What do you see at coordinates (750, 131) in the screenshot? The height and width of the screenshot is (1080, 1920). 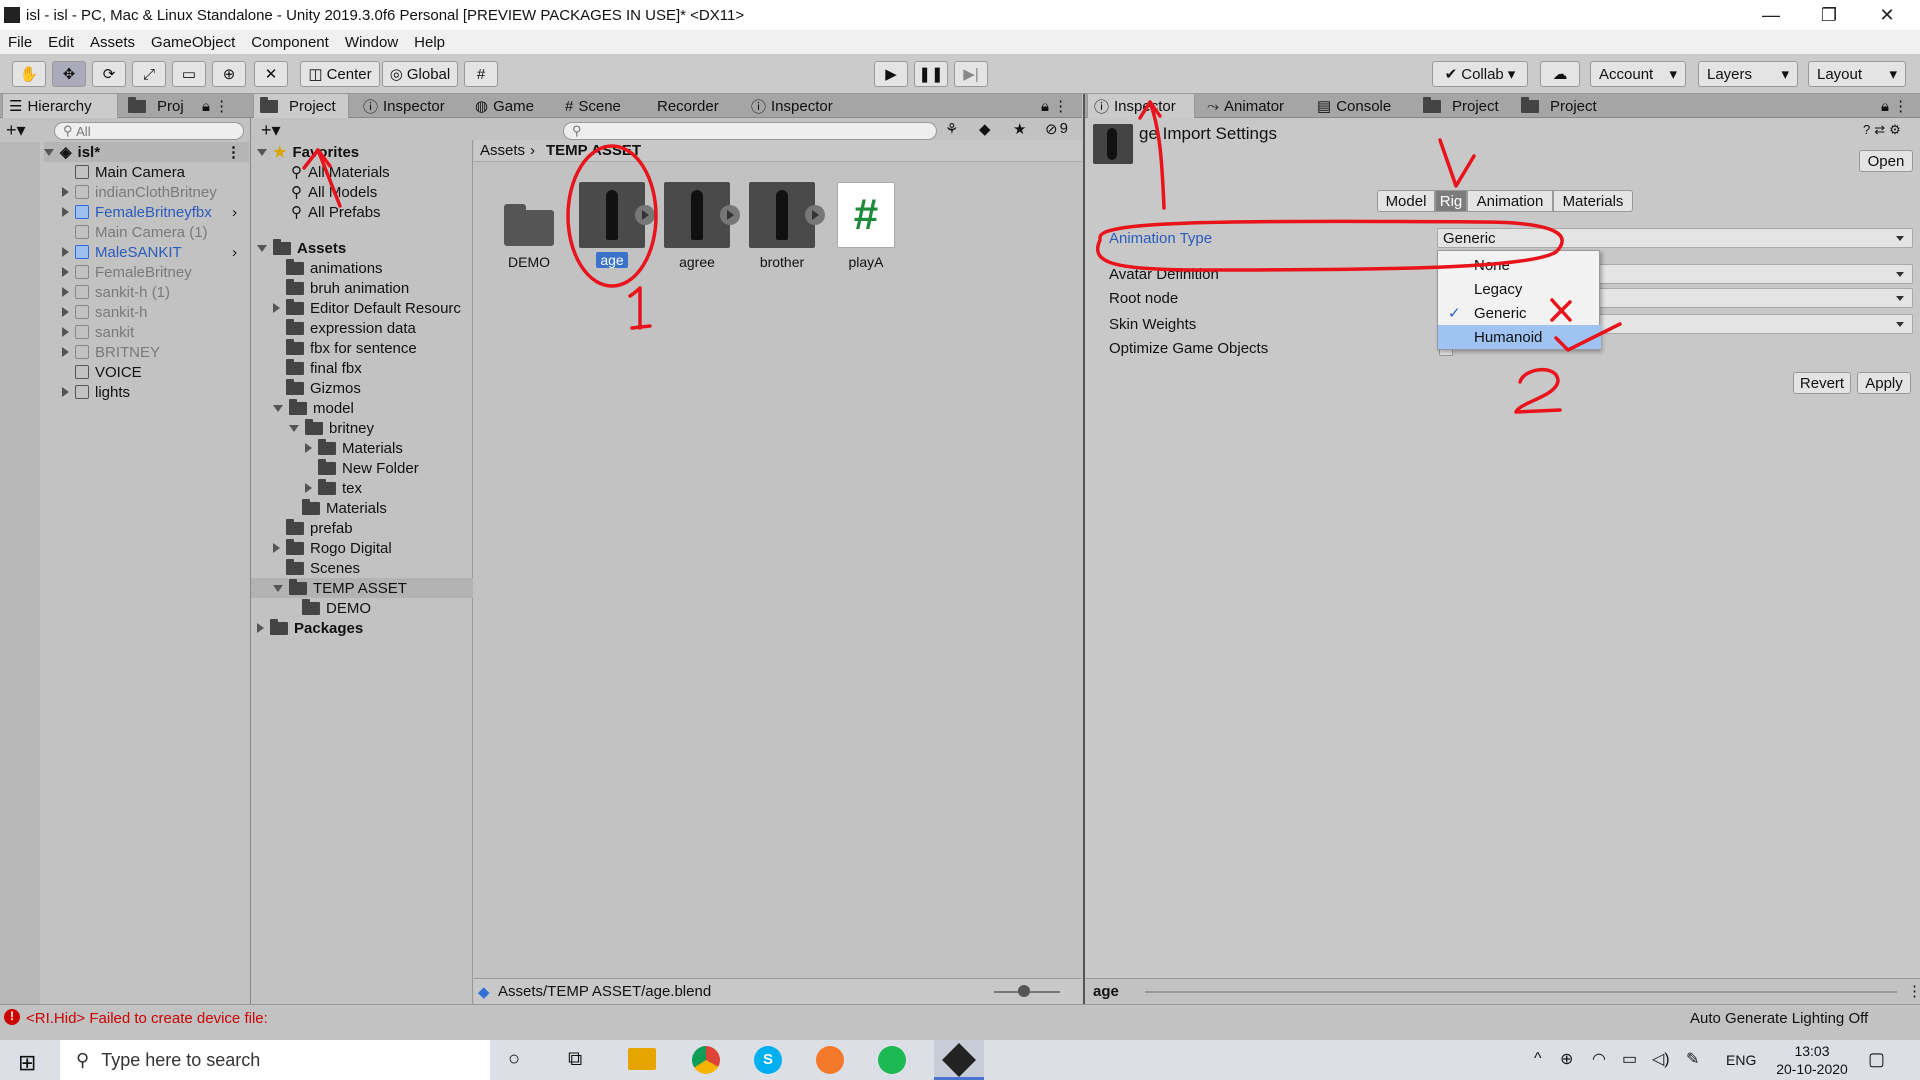 I see `project-search-input: ⚲` at bounding box center [750, 131].